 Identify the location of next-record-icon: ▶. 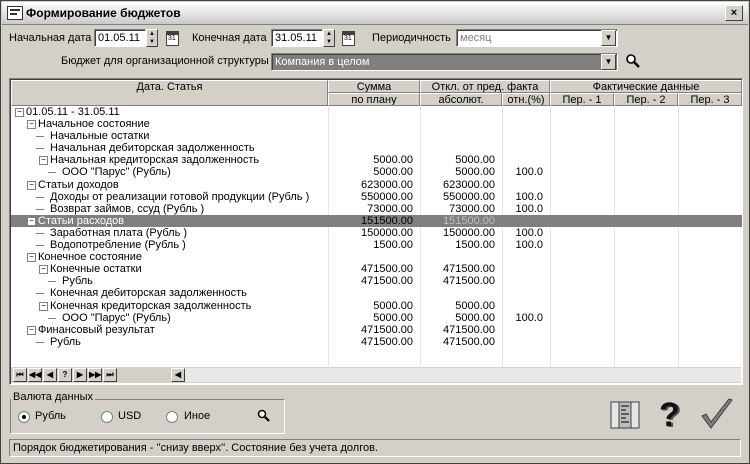
(80, 375).